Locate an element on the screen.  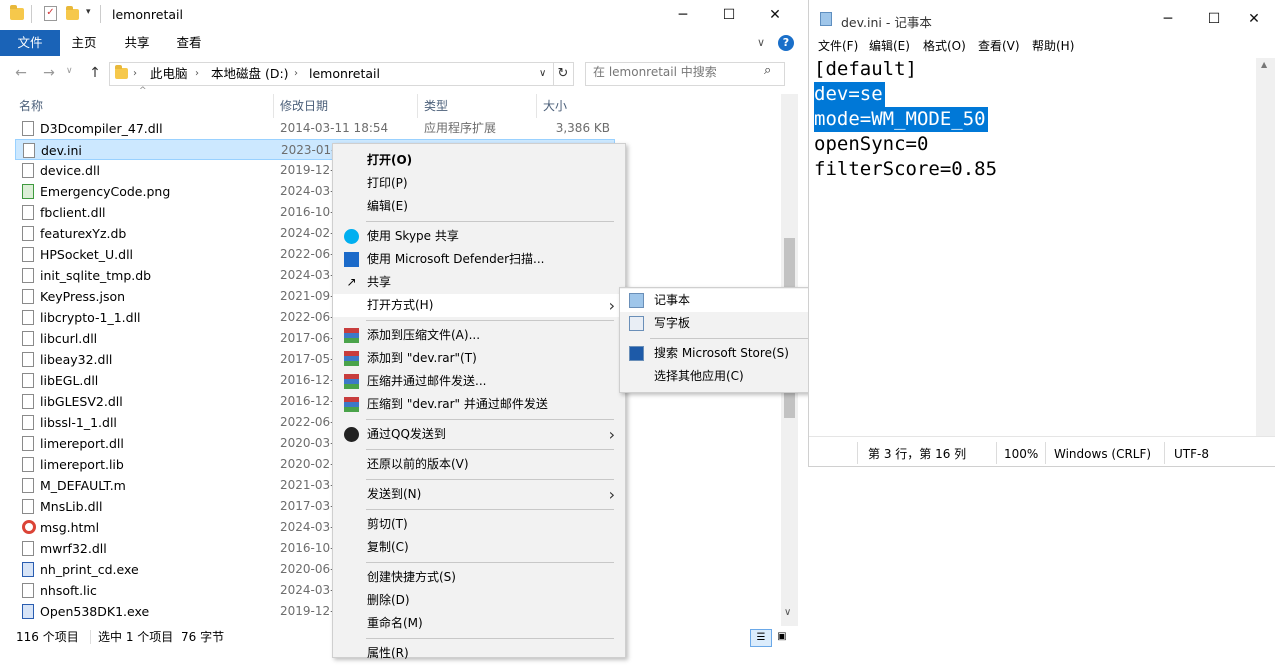
file-name: featurexYz.db is located at coordinates (83, 233).